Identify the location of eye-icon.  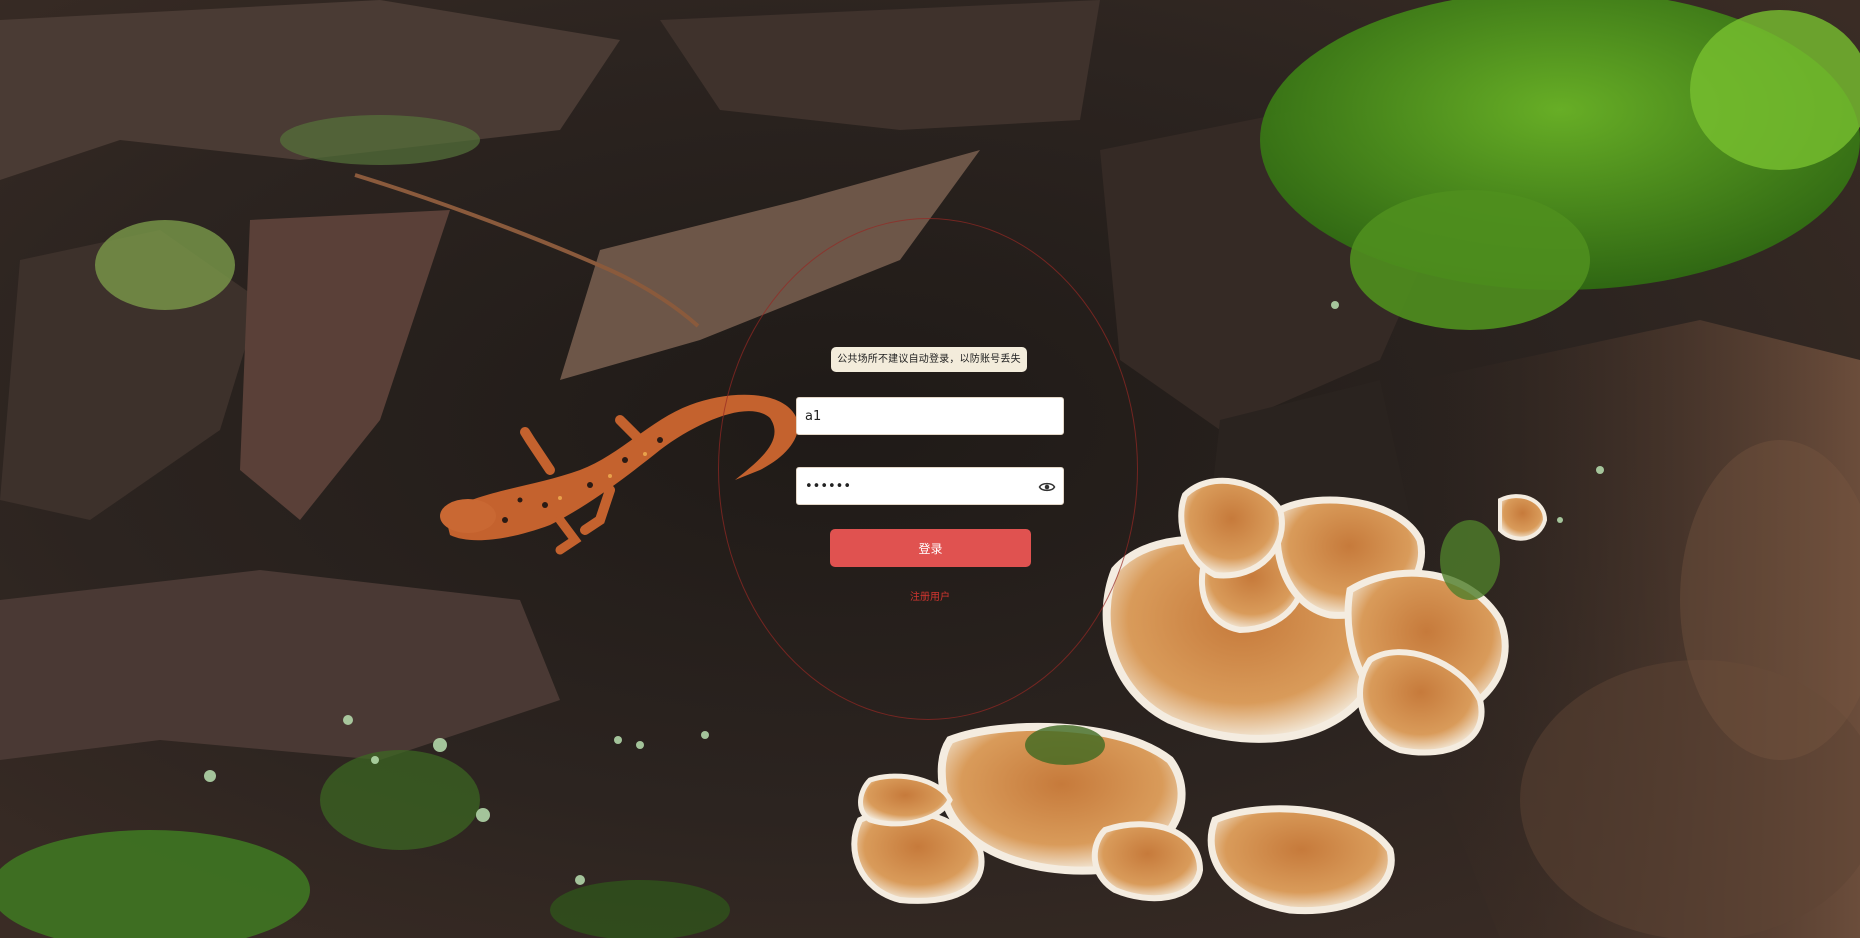
(1047, 487).